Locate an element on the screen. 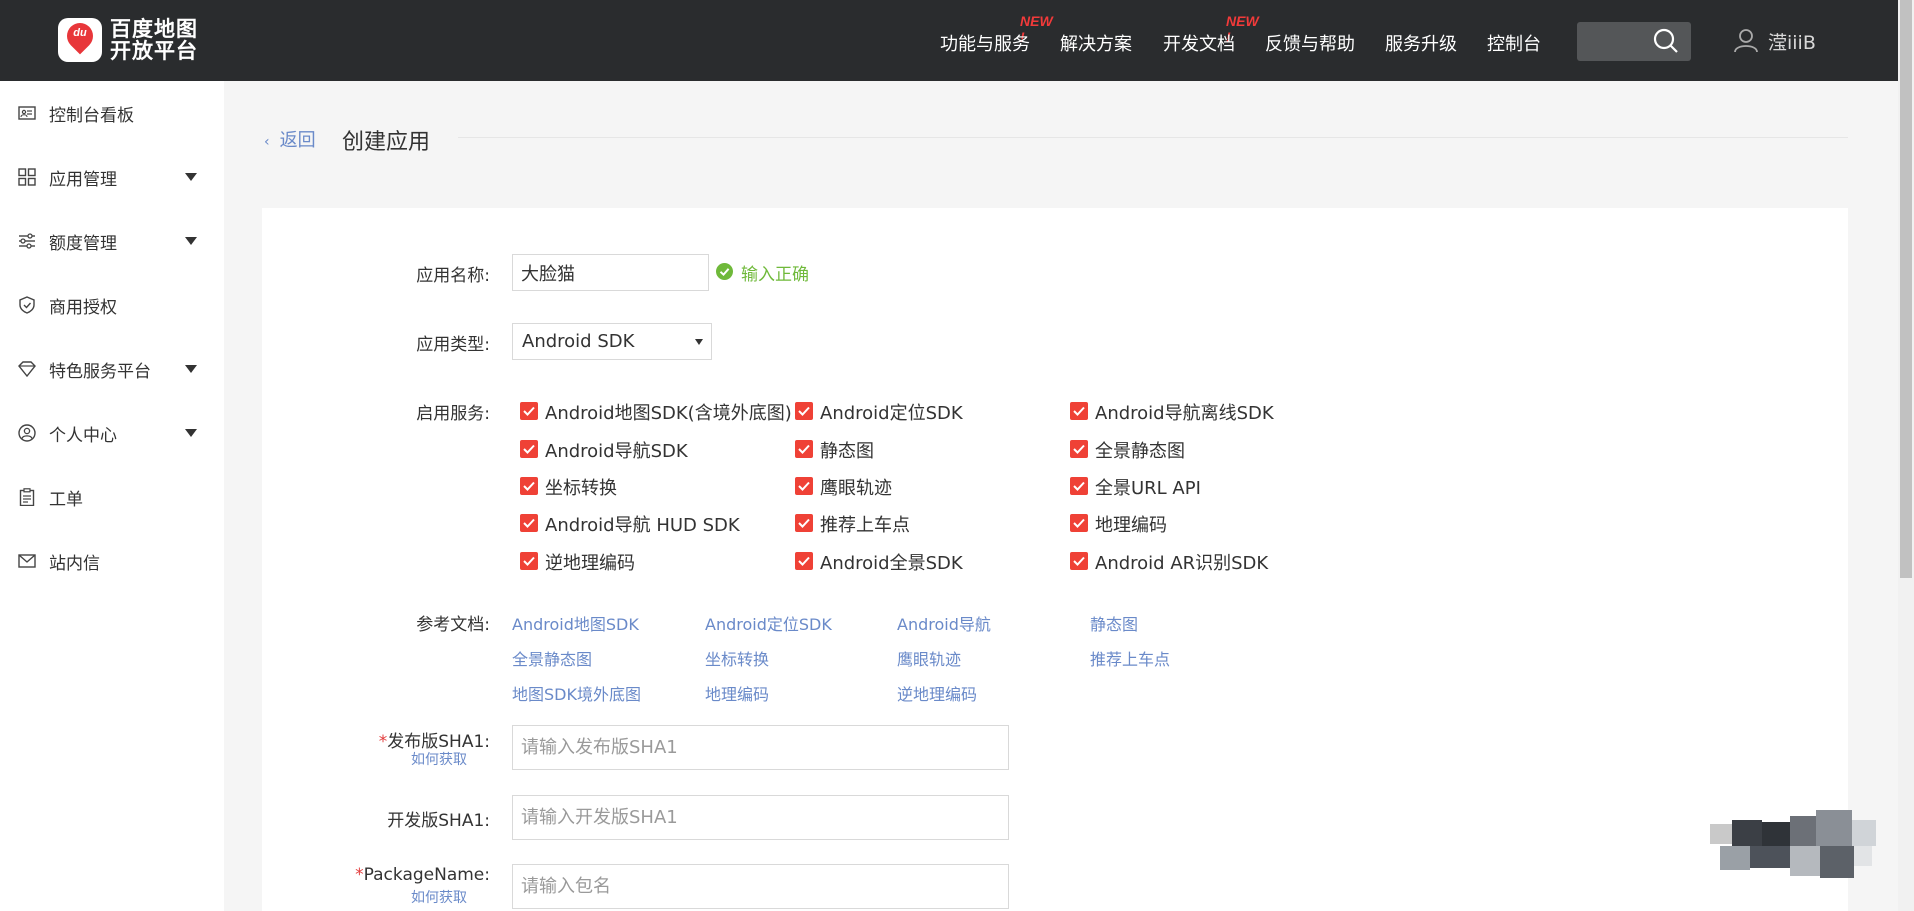 Image resolution: width=1914 pixels, height=911 pixels. nav-solutions: 解决方案 is located at coordinates (1096, 43).